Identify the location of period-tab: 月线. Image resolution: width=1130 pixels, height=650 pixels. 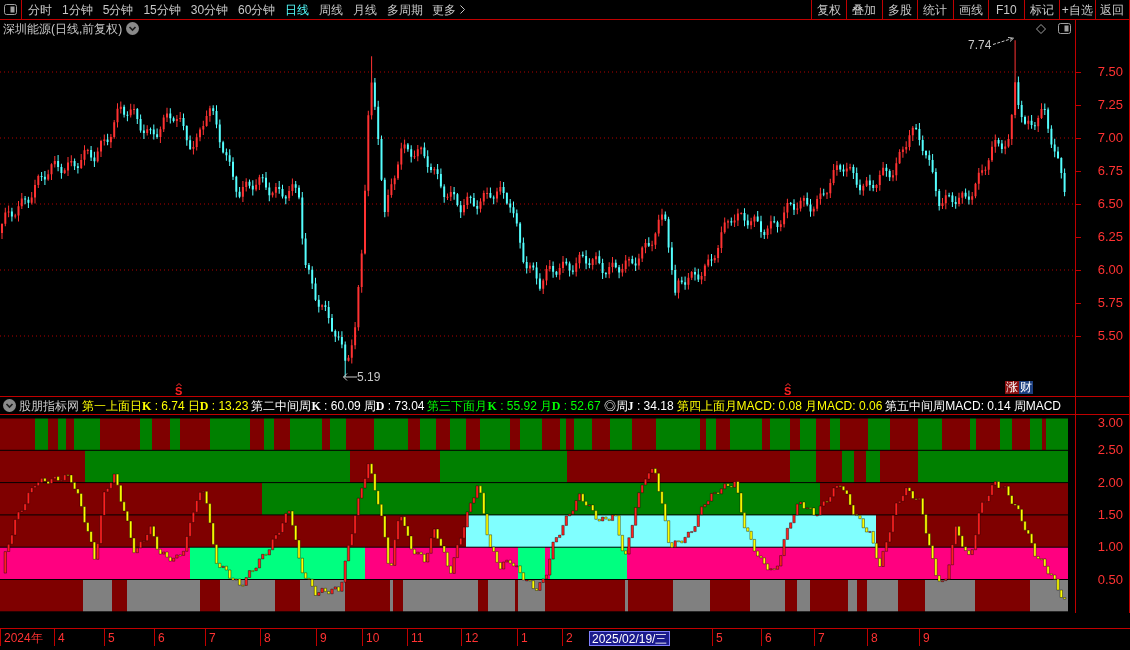
(365, 9).